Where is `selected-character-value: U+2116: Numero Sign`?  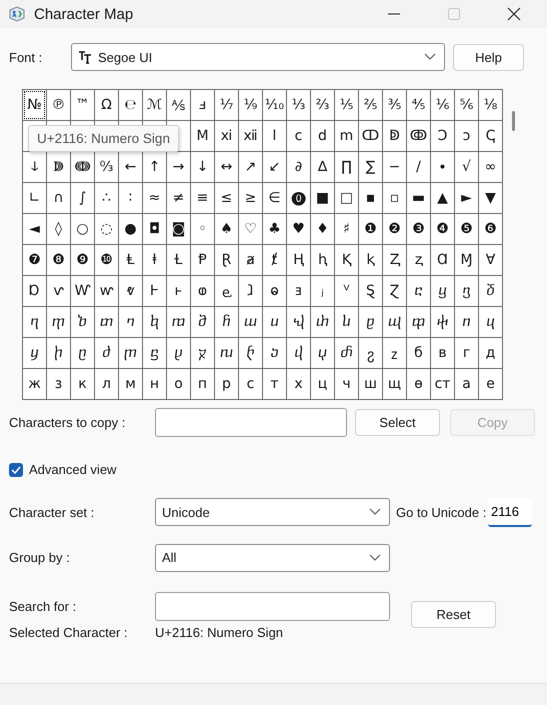
selected-character-value: U+2116: Numero Sign is located at coordinates (219, 632).